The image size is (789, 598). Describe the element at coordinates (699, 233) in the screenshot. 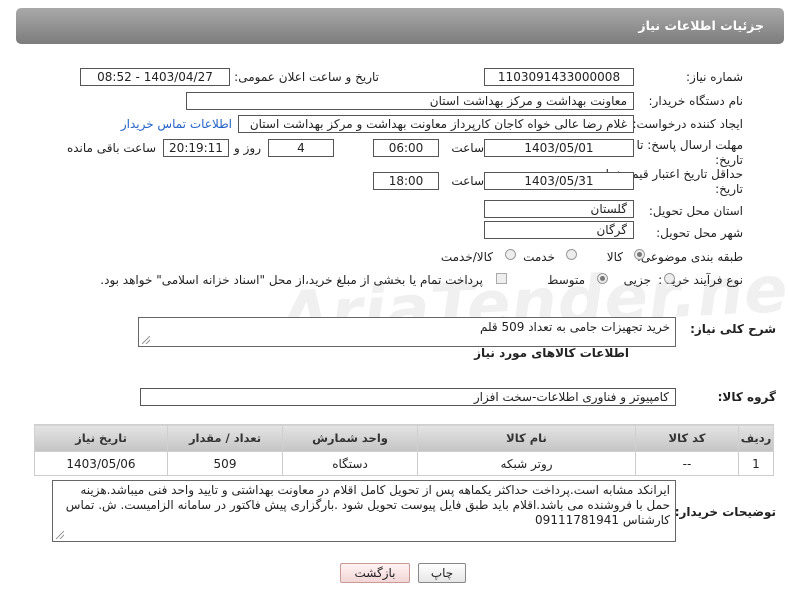

I see `city-label: شهر محل تحویل:` at that location.